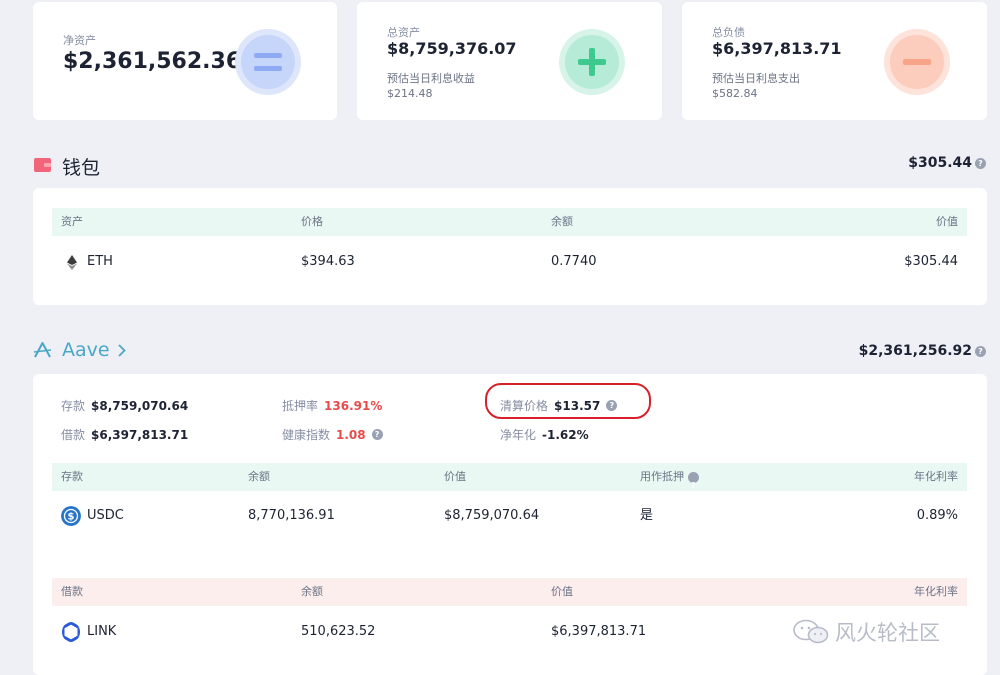  I want to click on minus-icon, so click(917, 62).